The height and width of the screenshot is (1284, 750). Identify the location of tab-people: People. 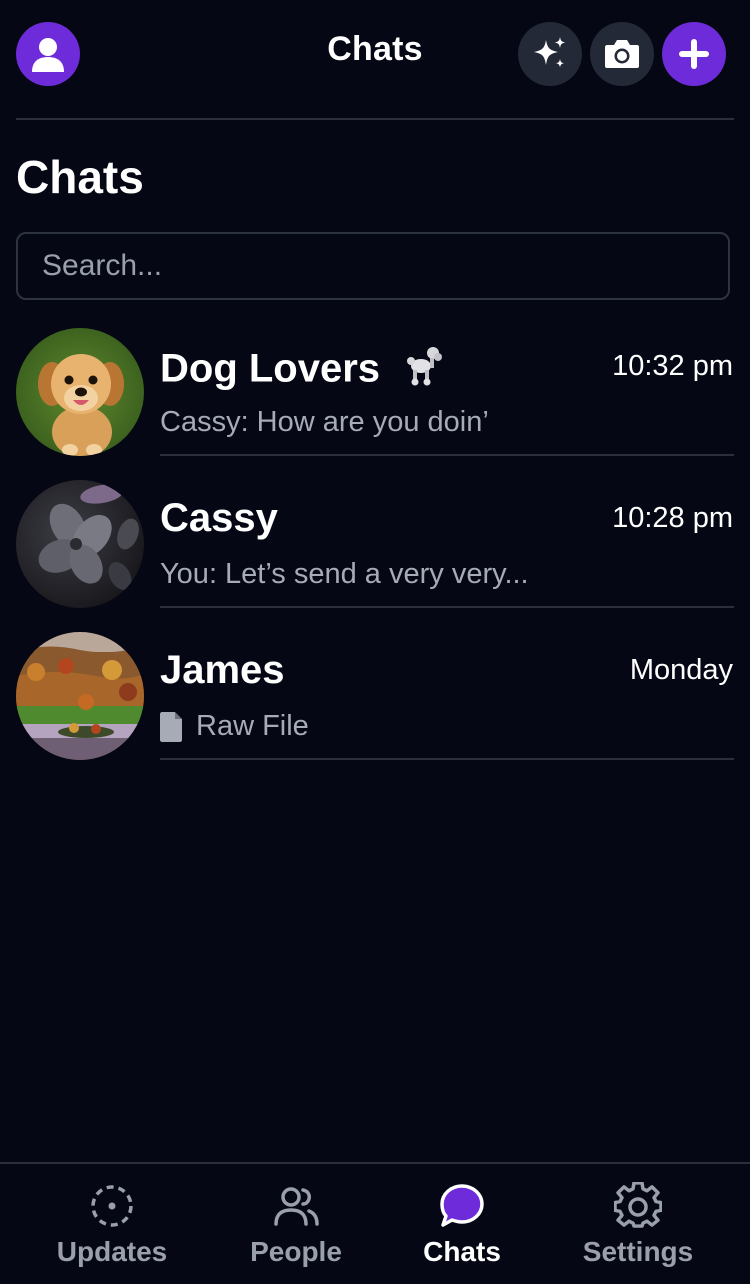
(296, 1227).